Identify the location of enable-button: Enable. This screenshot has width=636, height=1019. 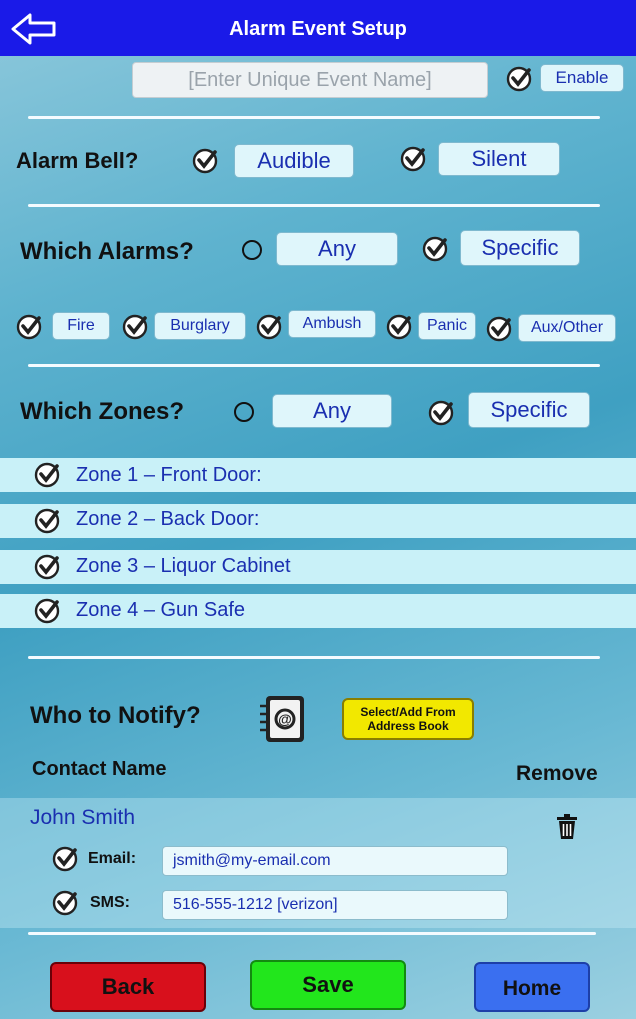
(582, 78).